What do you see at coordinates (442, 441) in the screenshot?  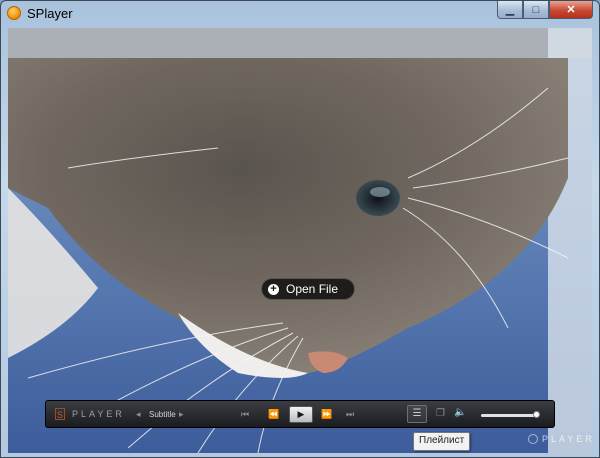 I see `playlist-tooltip: Плейлист` at bounding box center [442, 441].